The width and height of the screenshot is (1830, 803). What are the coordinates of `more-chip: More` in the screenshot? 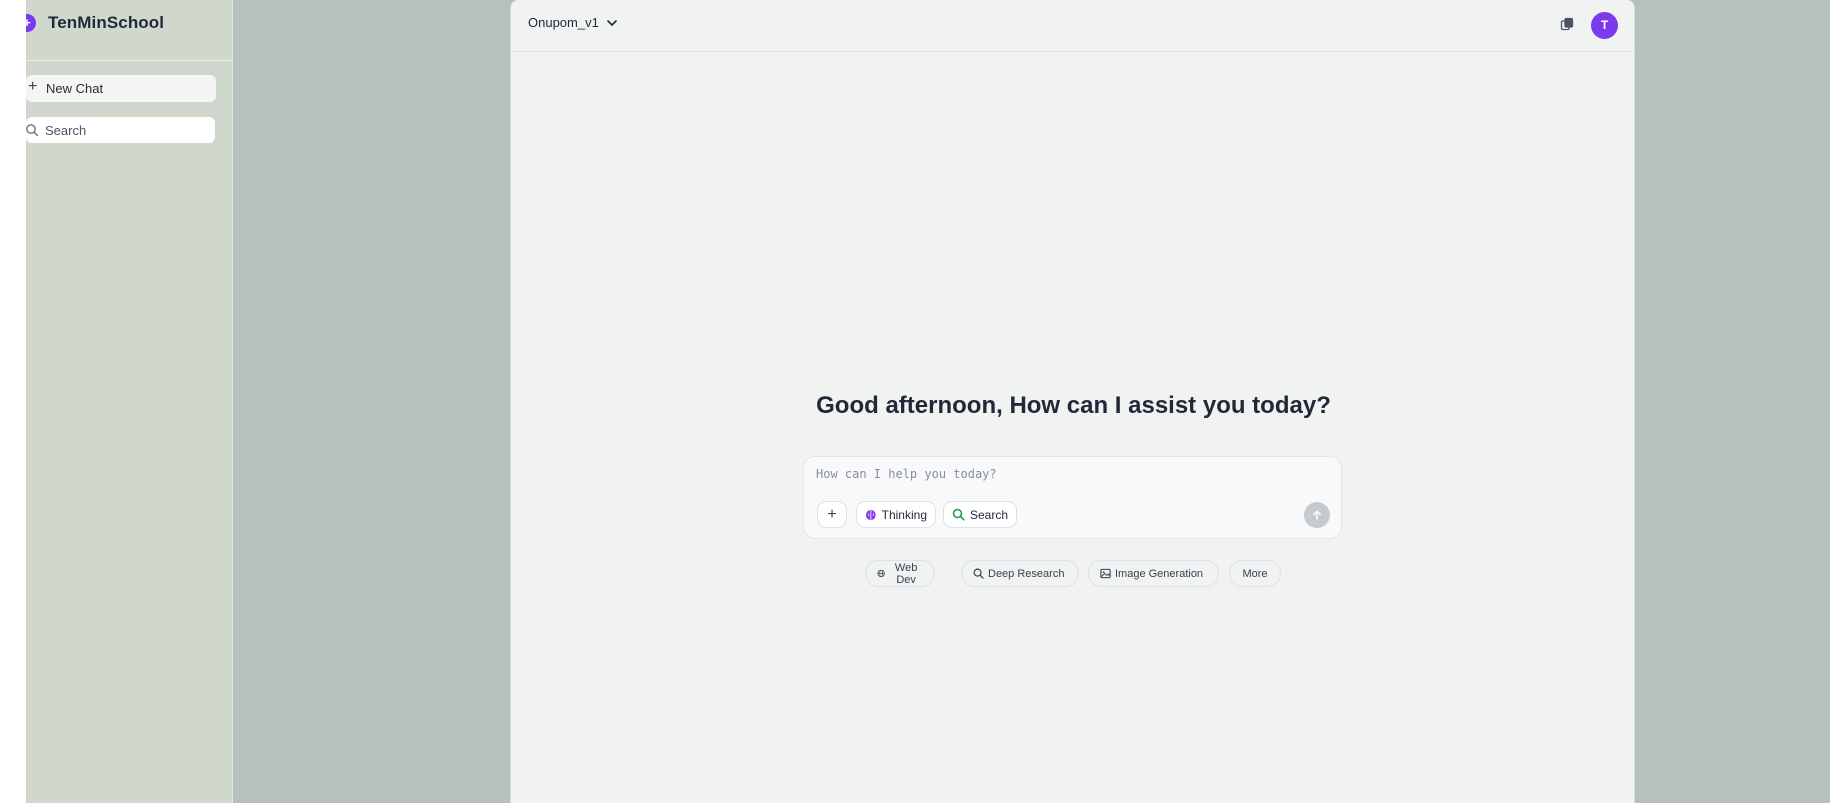 It's located at (1255, 573).